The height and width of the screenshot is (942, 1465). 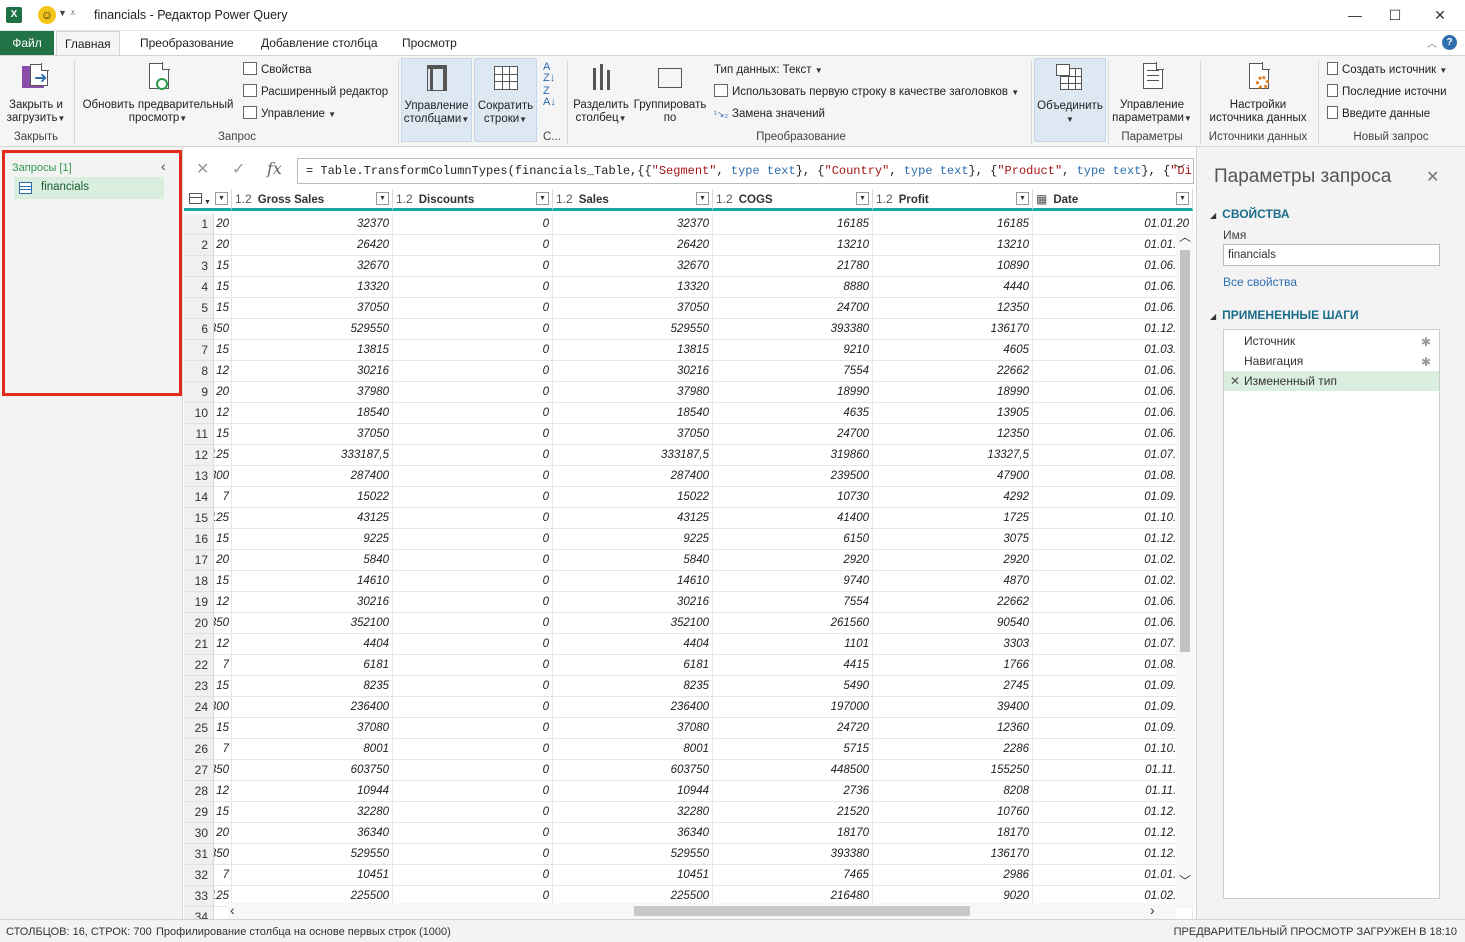 What do you see at coordinates (953, 200) in the screenshot?
I see `column-header: 1.2 Profit ▼` at bounding box center [953, 200].